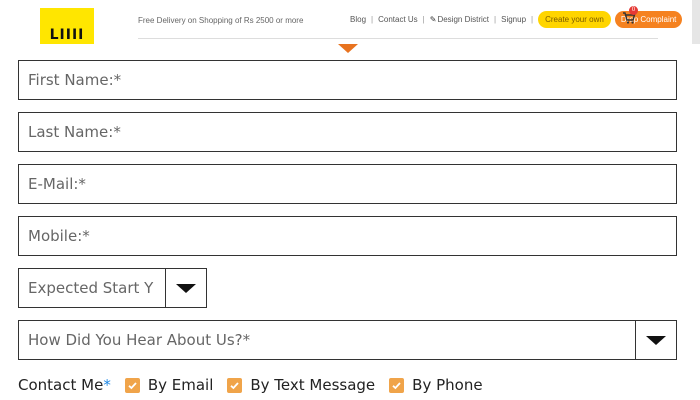 The height and width of the screenshot is (400, 700). I want to click on by-phone-label: By Phone, so click(447, 385).